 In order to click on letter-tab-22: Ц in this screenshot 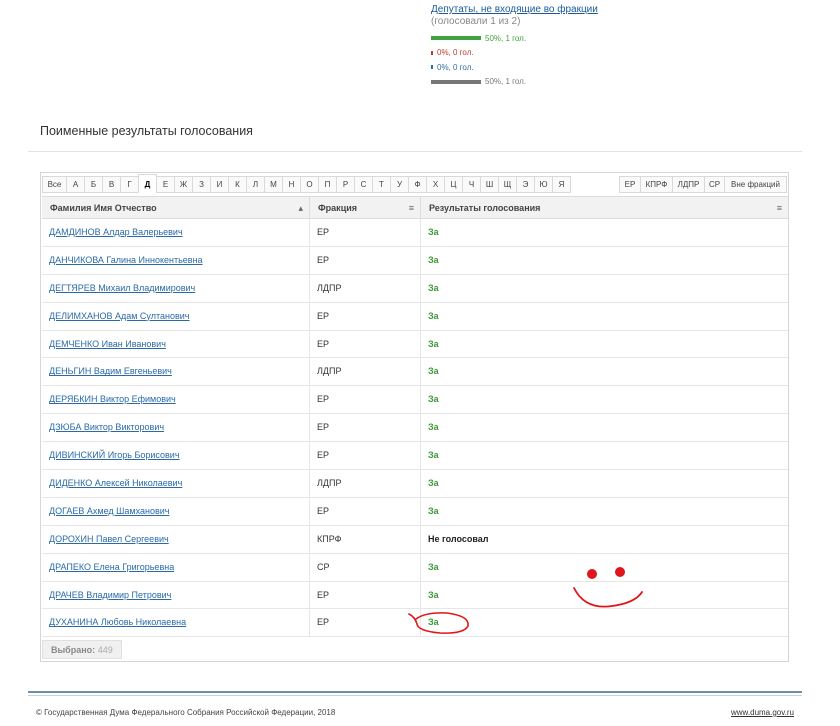, I will do `click(453, 184)`.